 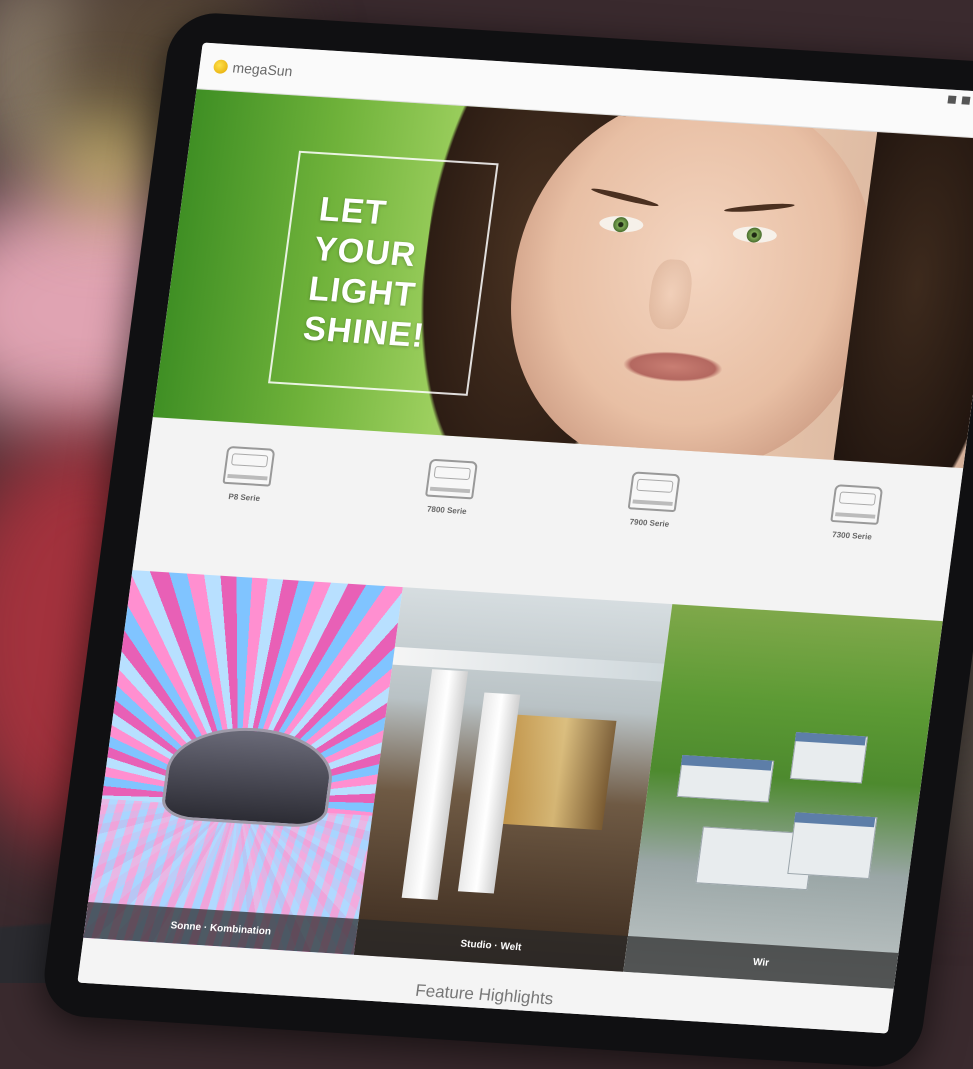 I want to click on facebook-icon, so click(x=966, y=100).